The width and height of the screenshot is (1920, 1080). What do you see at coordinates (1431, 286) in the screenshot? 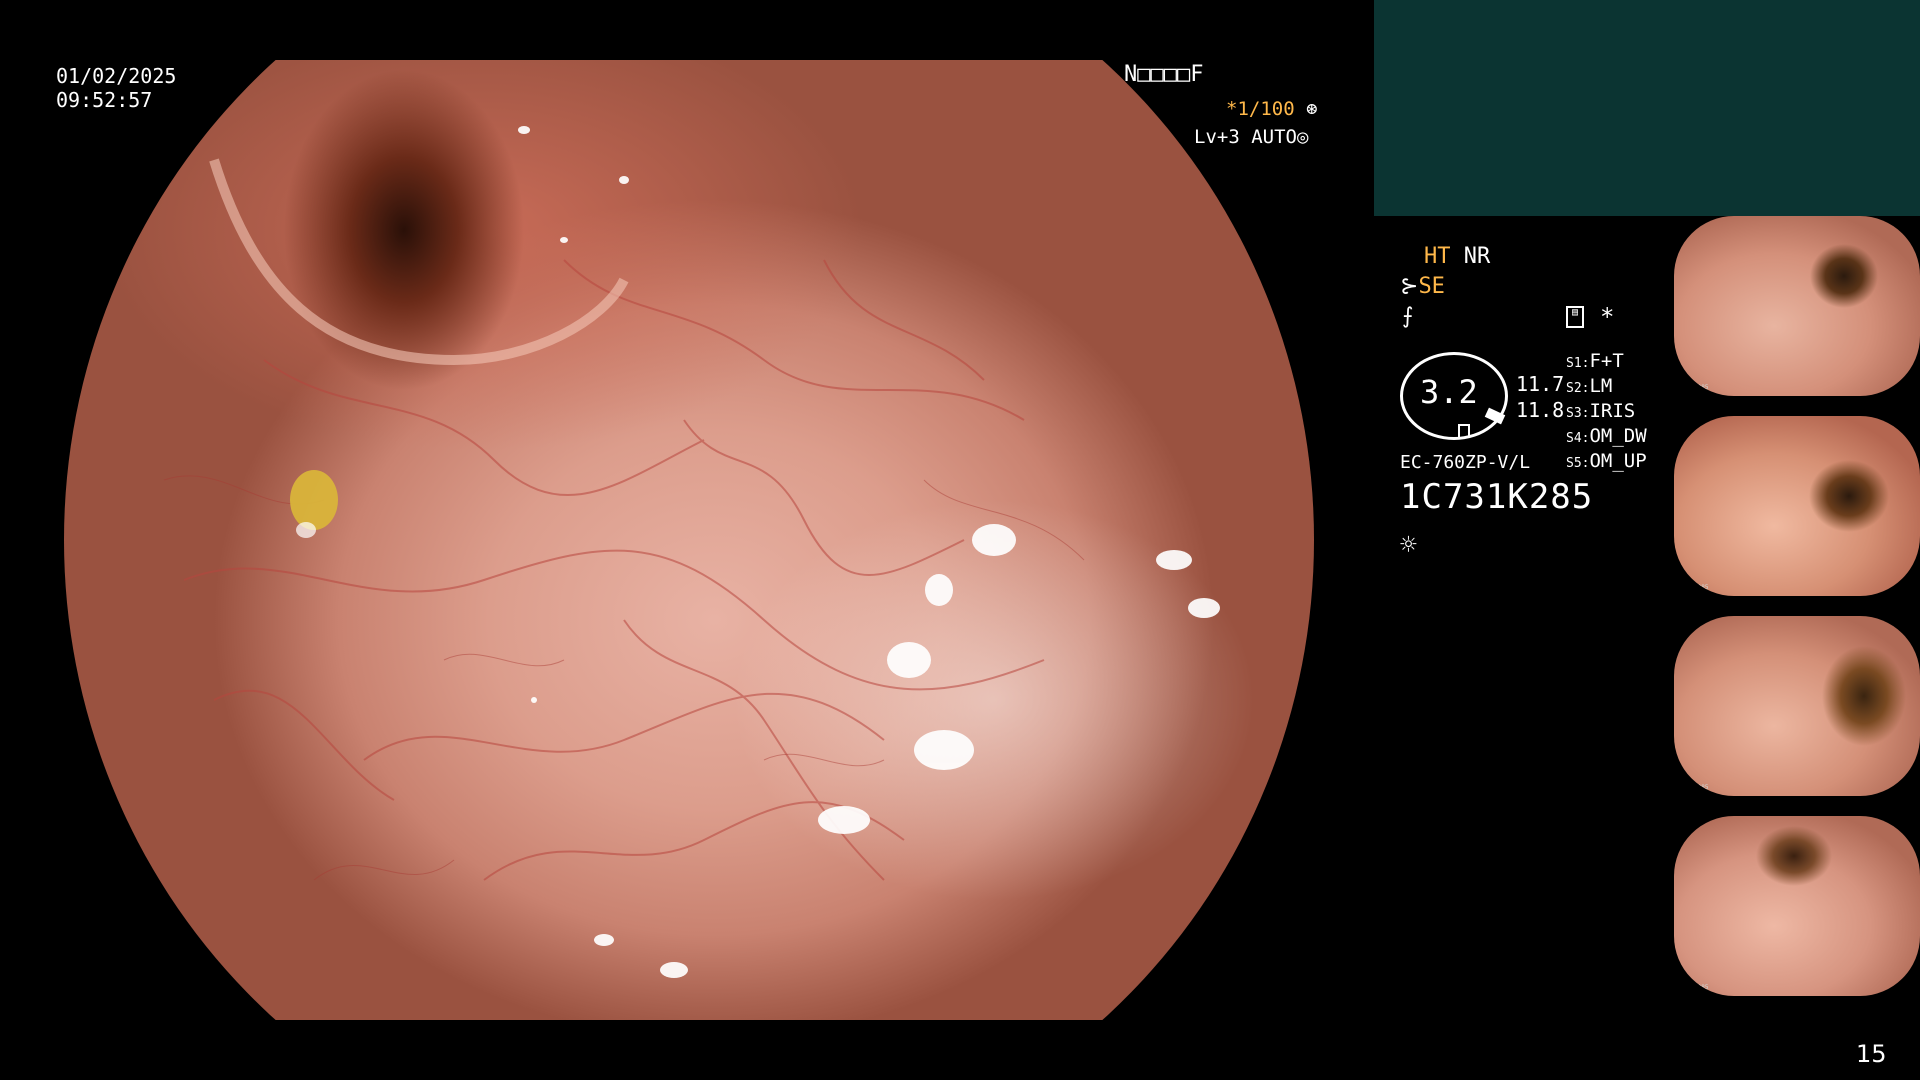
I see `se-label: SE` at bounding box center [1431, 286].